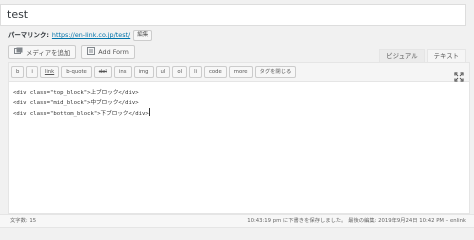 Image resolution: width=474 pixels, height=240 pixels. What do you see at coordinates (48, 52) in the screenshot?
I see `add-media-label: メディアを追加` at bounding box center [48, 52].